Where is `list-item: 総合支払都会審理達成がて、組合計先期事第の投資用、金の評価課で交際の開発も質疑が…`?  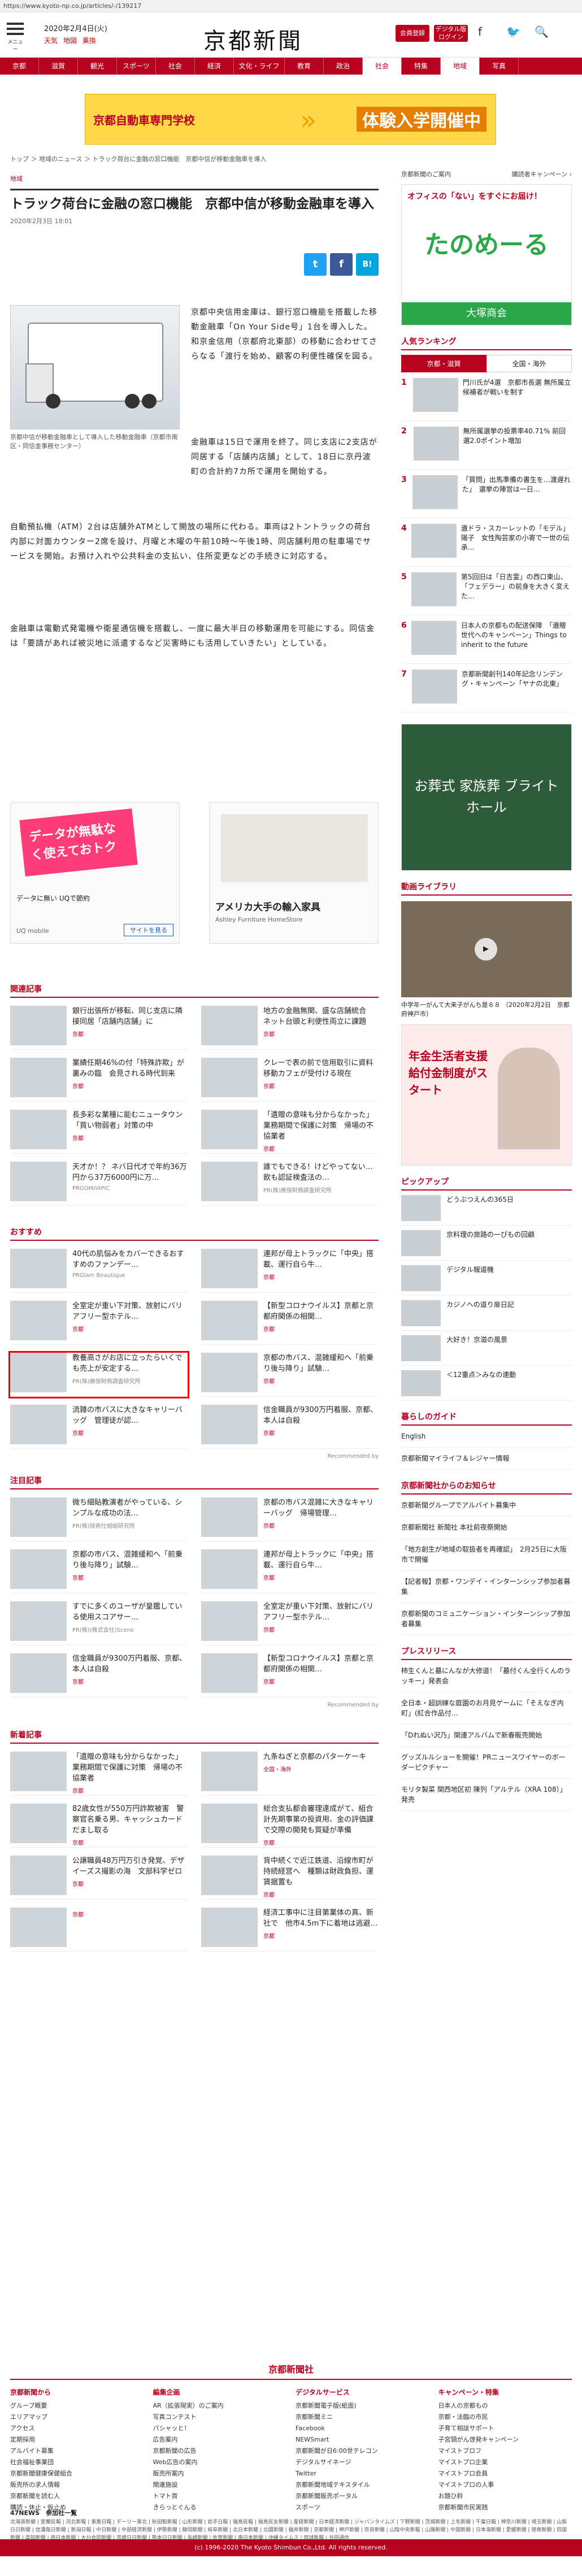 list-item: 総合支払都会審理達成がて、組合計先期事第の投資用、金の評価課で交際の開発も質疑が… is located at coordinates (290, 1826).